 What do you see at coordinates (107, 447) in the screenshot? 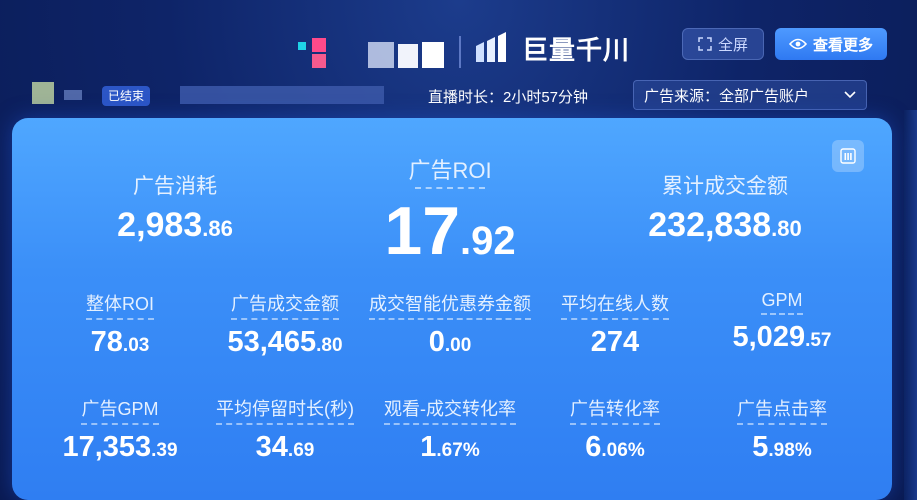
I see `metric-value-int: 17,353` at bounding box center [107, 447].